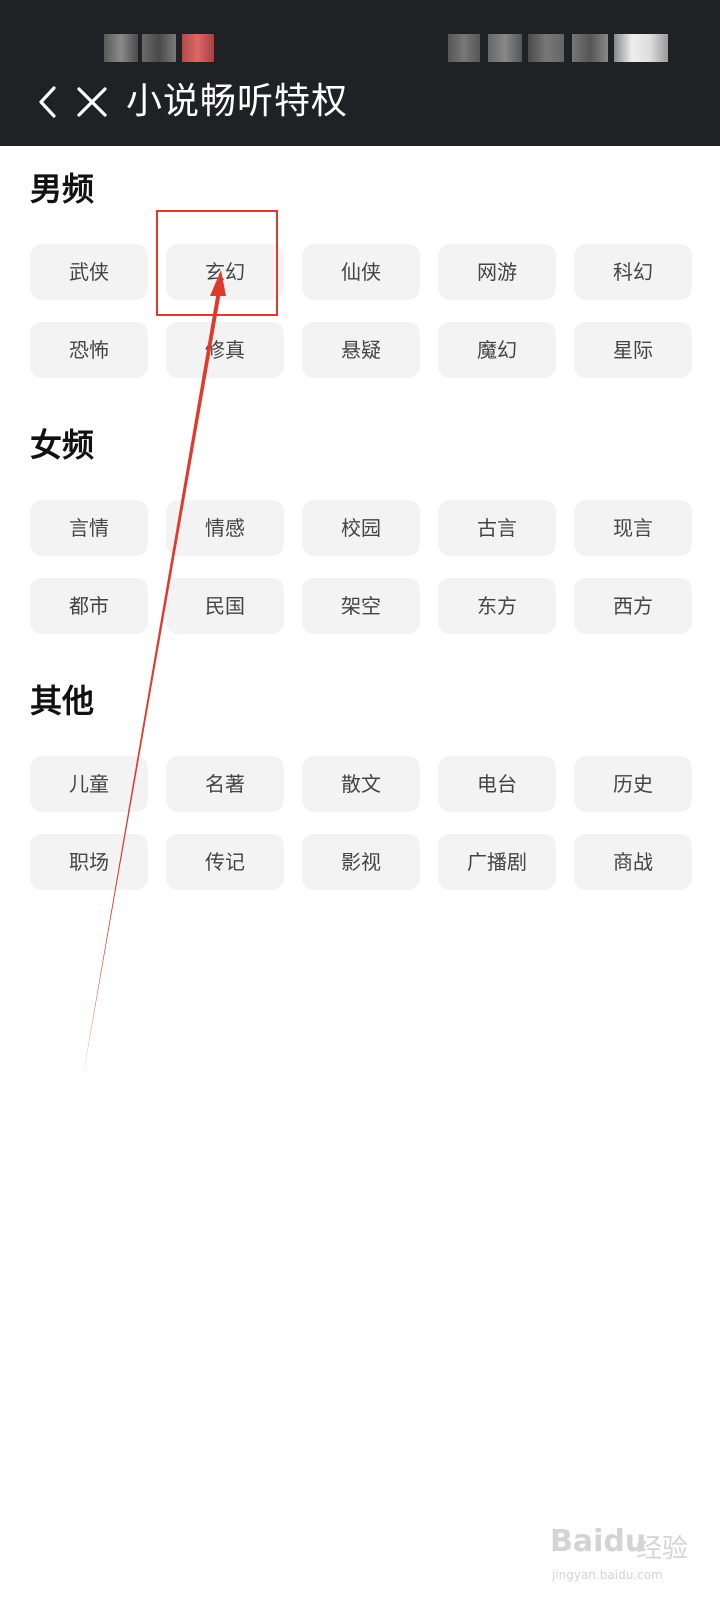 The height and width of the screenshot is (1600, 720). What do you see at coordinates (225, 272) in the screenshot?
I see `category-chip-xuanhuan: 玄幻` at bounding box center [225, 272].